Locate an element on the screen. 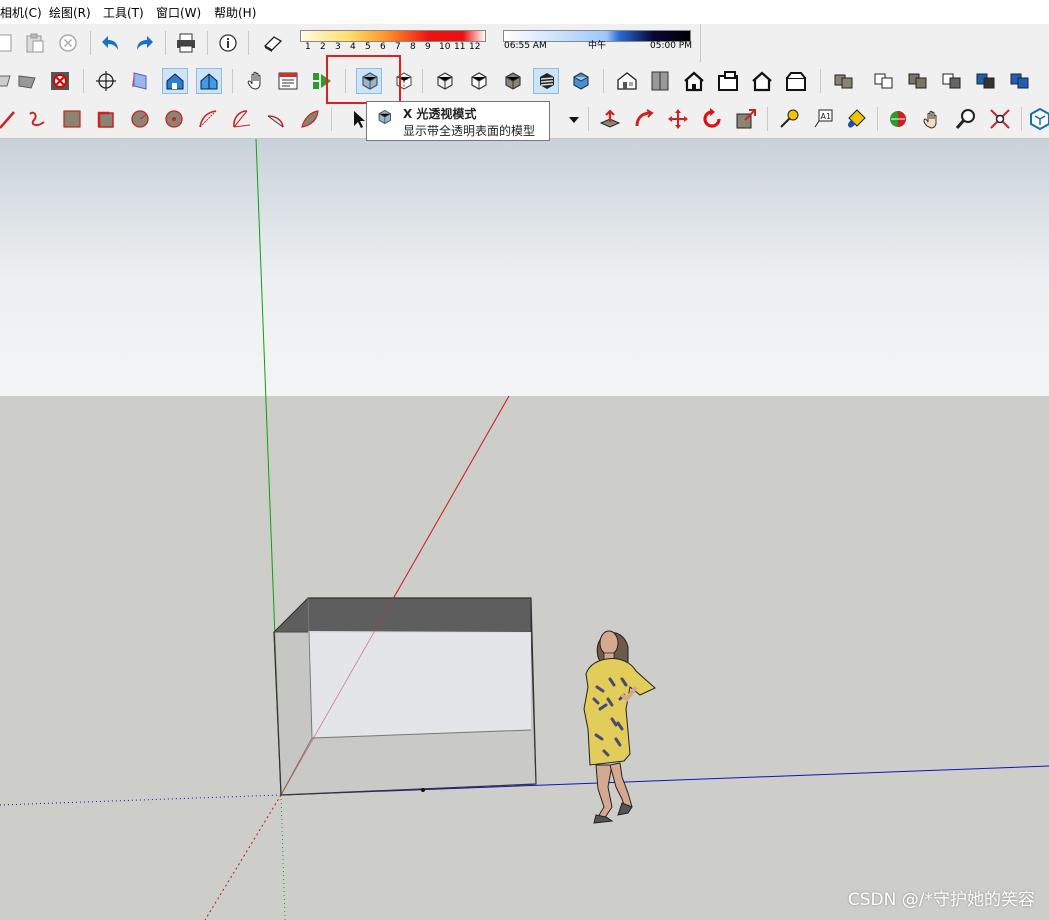 This screenshot has width=1049, height=920. scale-button is located at coordinates (746, 119).